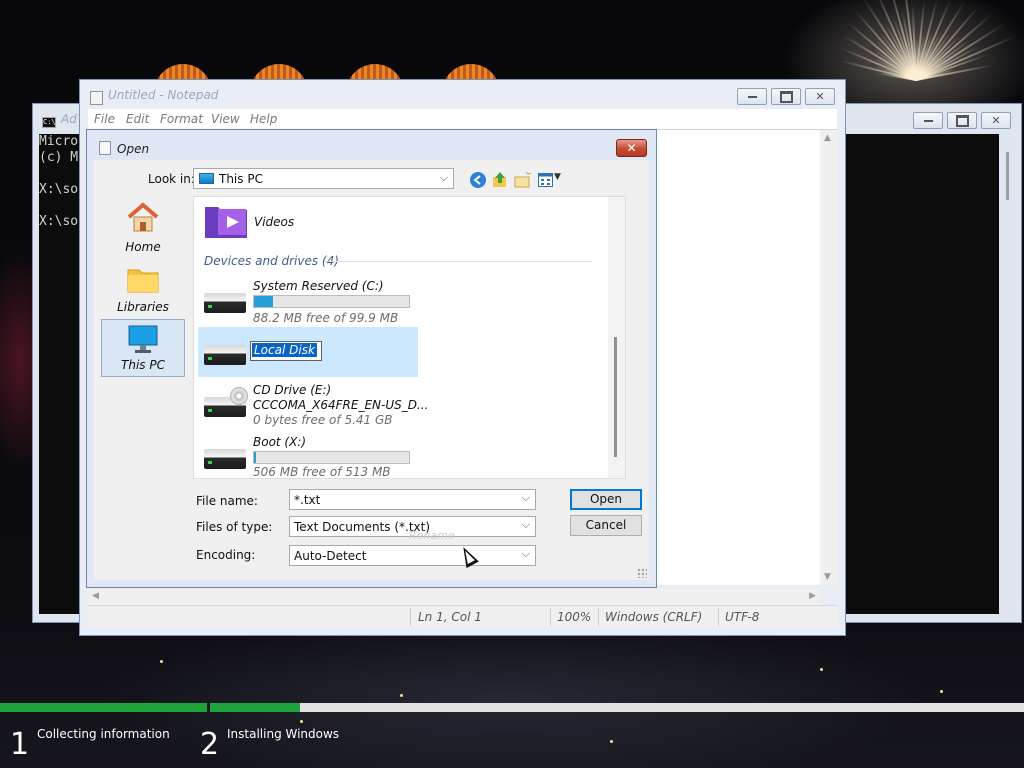  What do you see at coordinates (143, 365) in the screenshot?
I see `place-label: This PC` at bounding box center [143, 365].